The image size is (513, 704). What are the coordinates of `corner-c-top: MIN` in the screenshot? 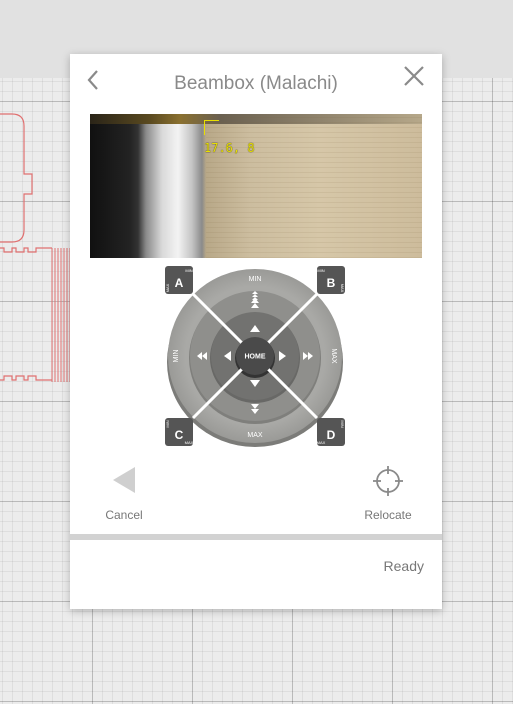 It's located at (167, 423).